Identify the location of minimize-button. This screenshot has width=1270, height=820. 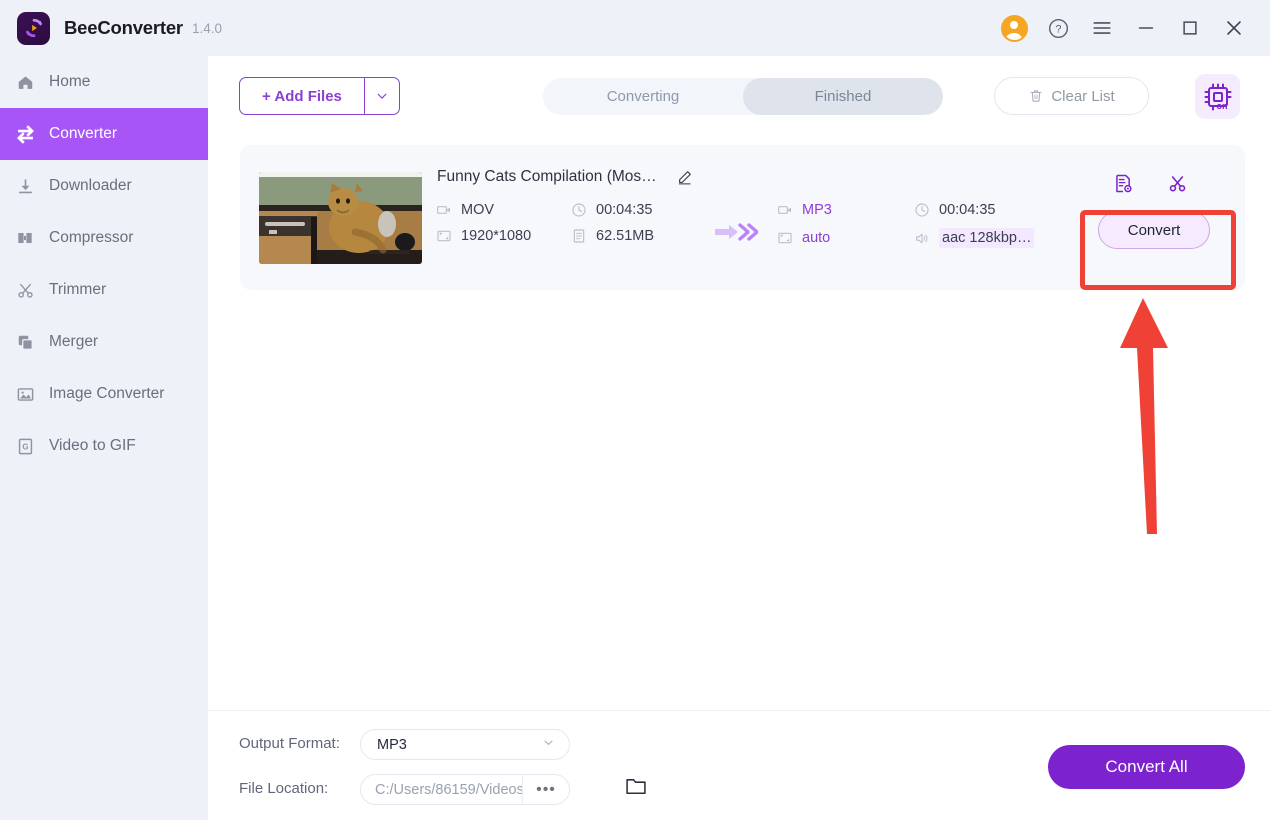
(1146, 28).